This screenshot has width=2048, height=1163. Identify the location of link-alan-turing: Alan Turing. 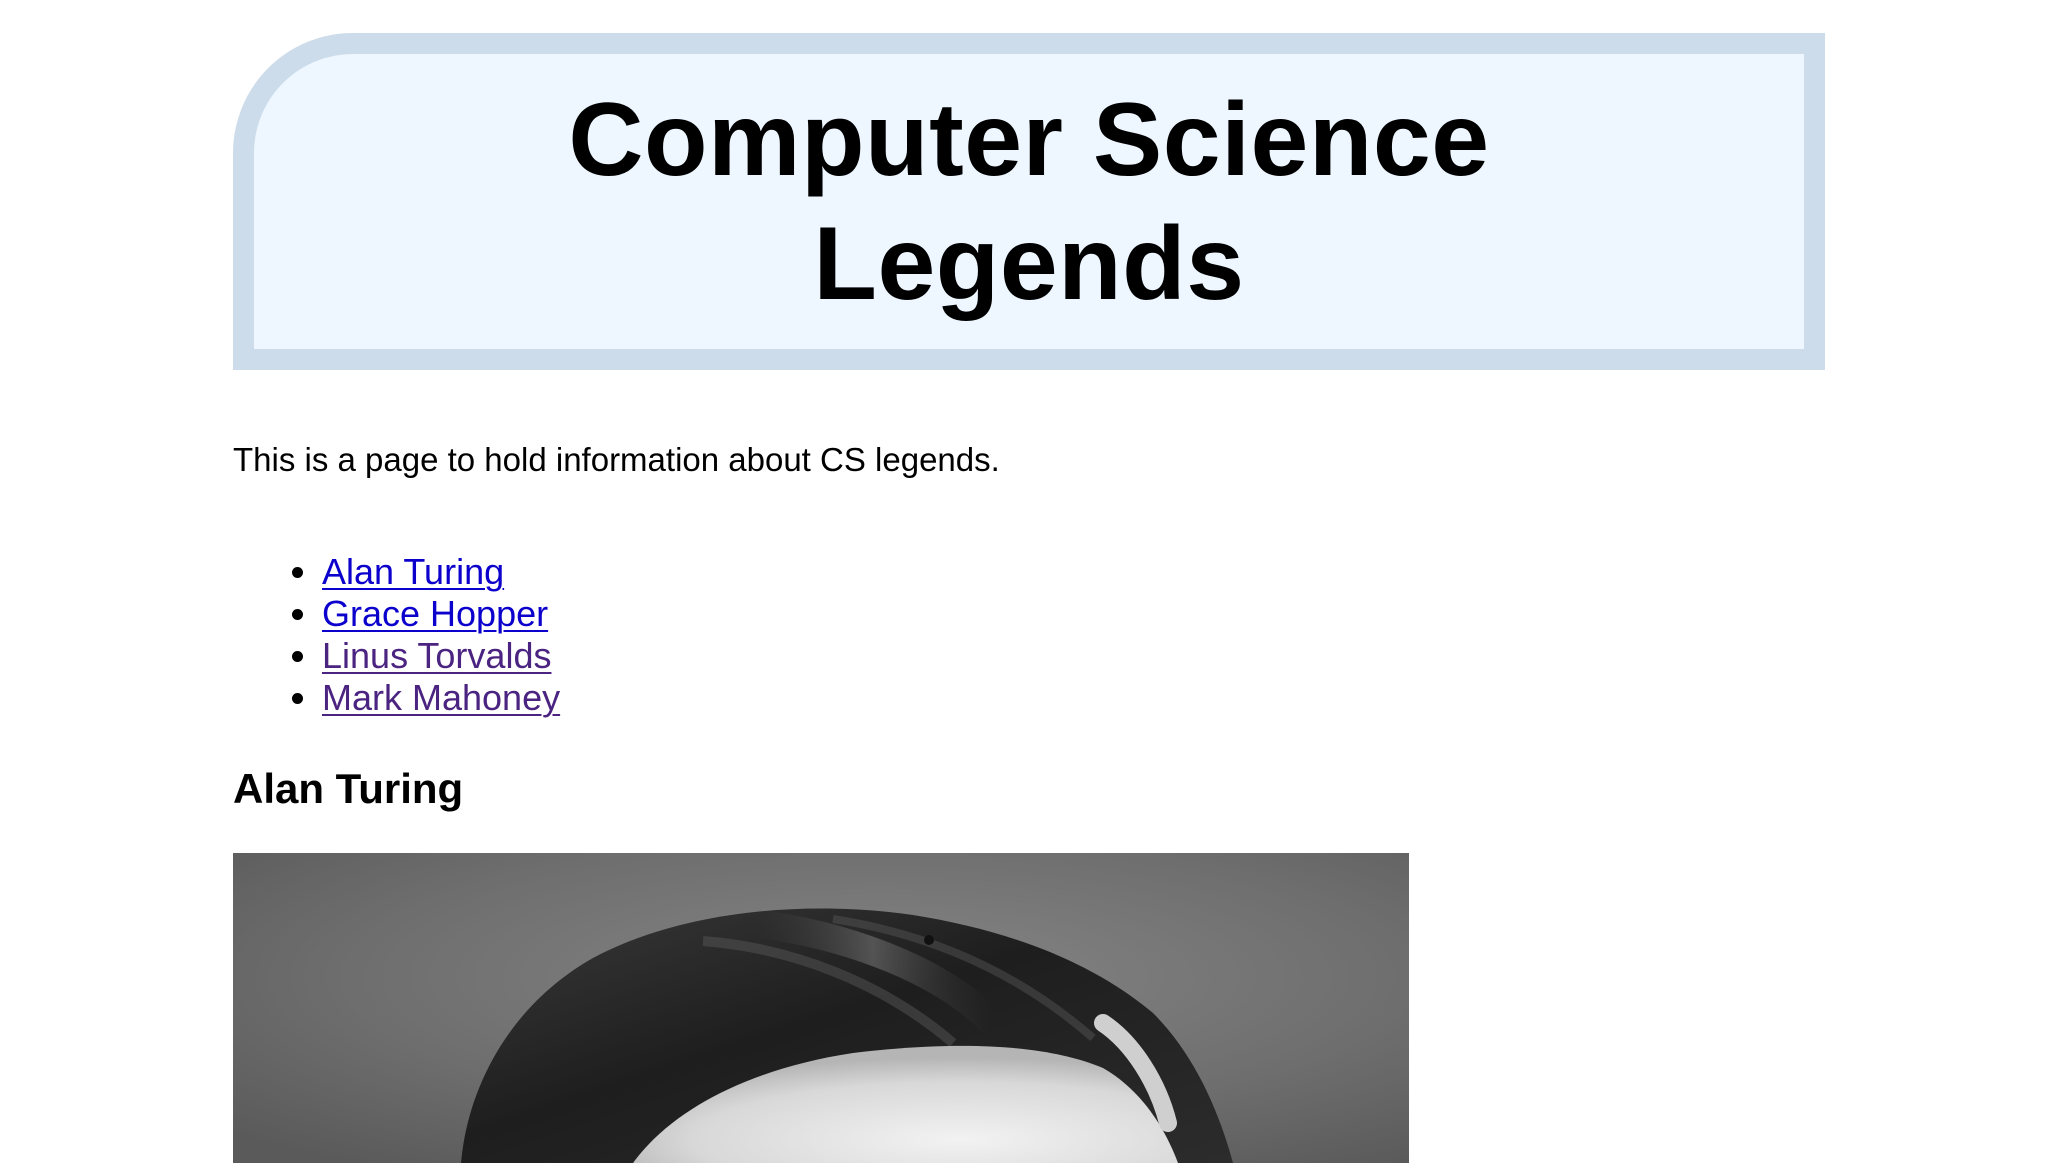
(413, 571).